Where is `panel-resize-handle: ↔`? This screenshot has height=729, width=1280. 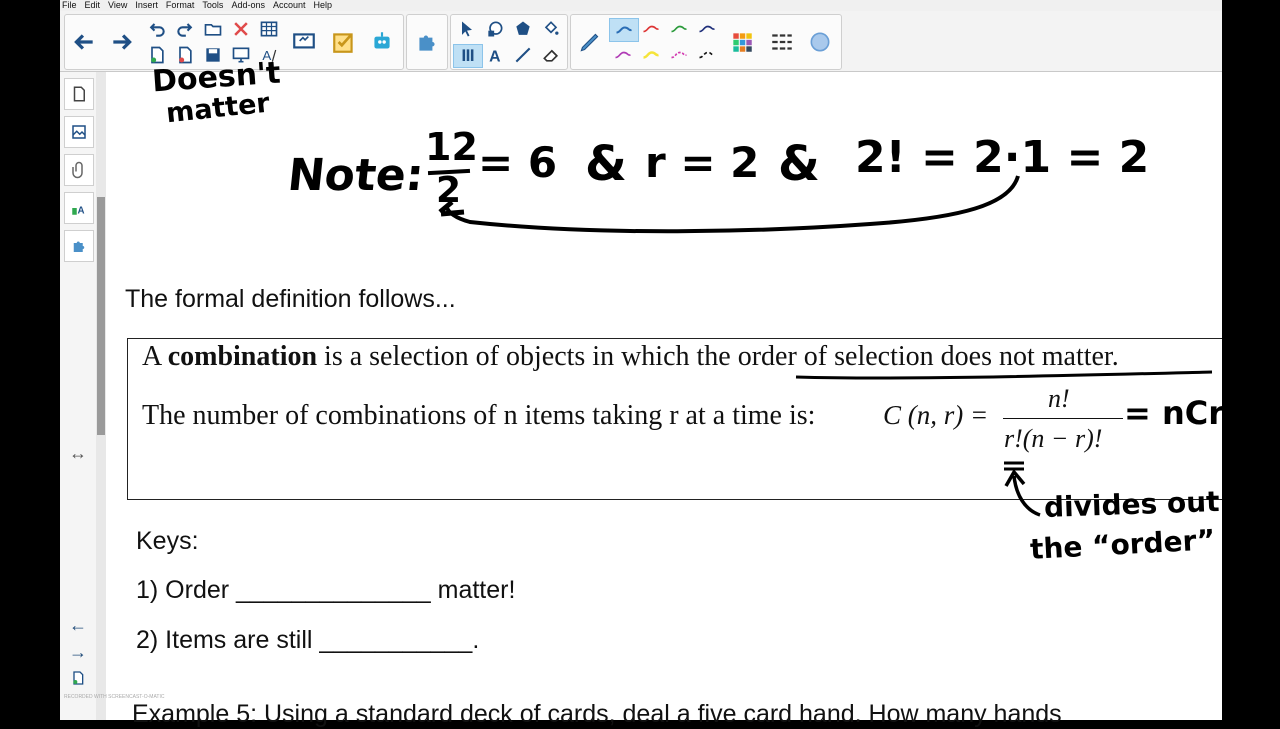 panel-resize-handle: ↔ is located at coordinates (78, 453).